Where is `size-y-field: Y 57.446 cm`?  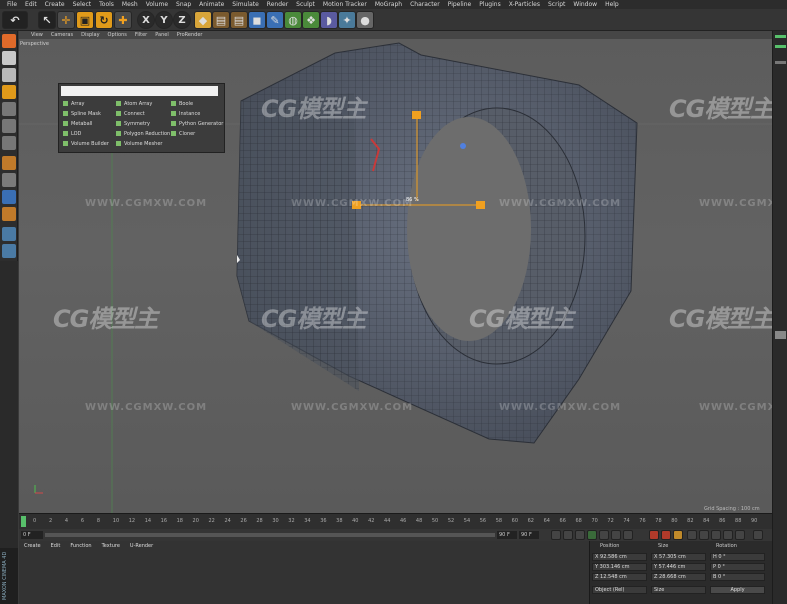
size-y-field: Y 57.446 cm is located at coordinates (678, 567).